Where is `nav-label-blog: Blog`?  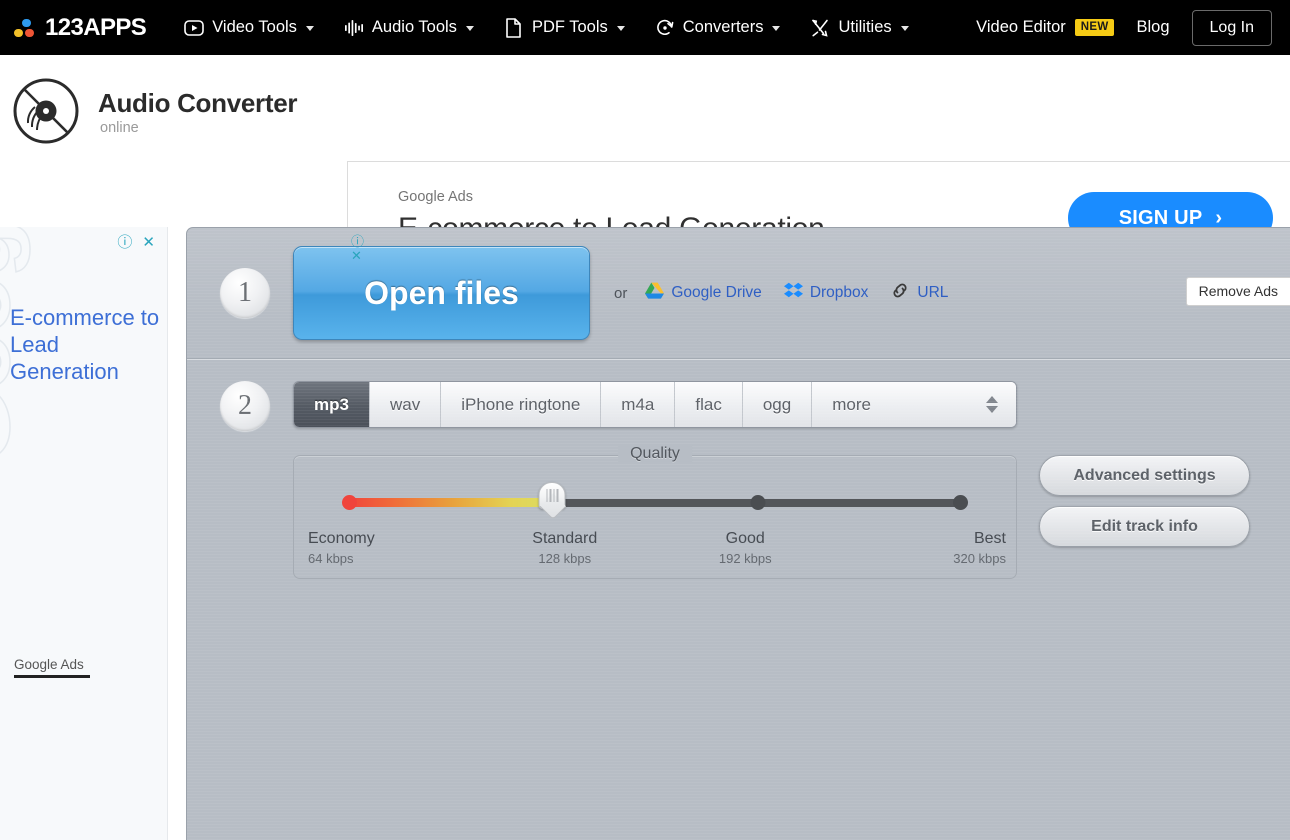 nav-label-blog: Blog is located at coordinates (1153, 27).